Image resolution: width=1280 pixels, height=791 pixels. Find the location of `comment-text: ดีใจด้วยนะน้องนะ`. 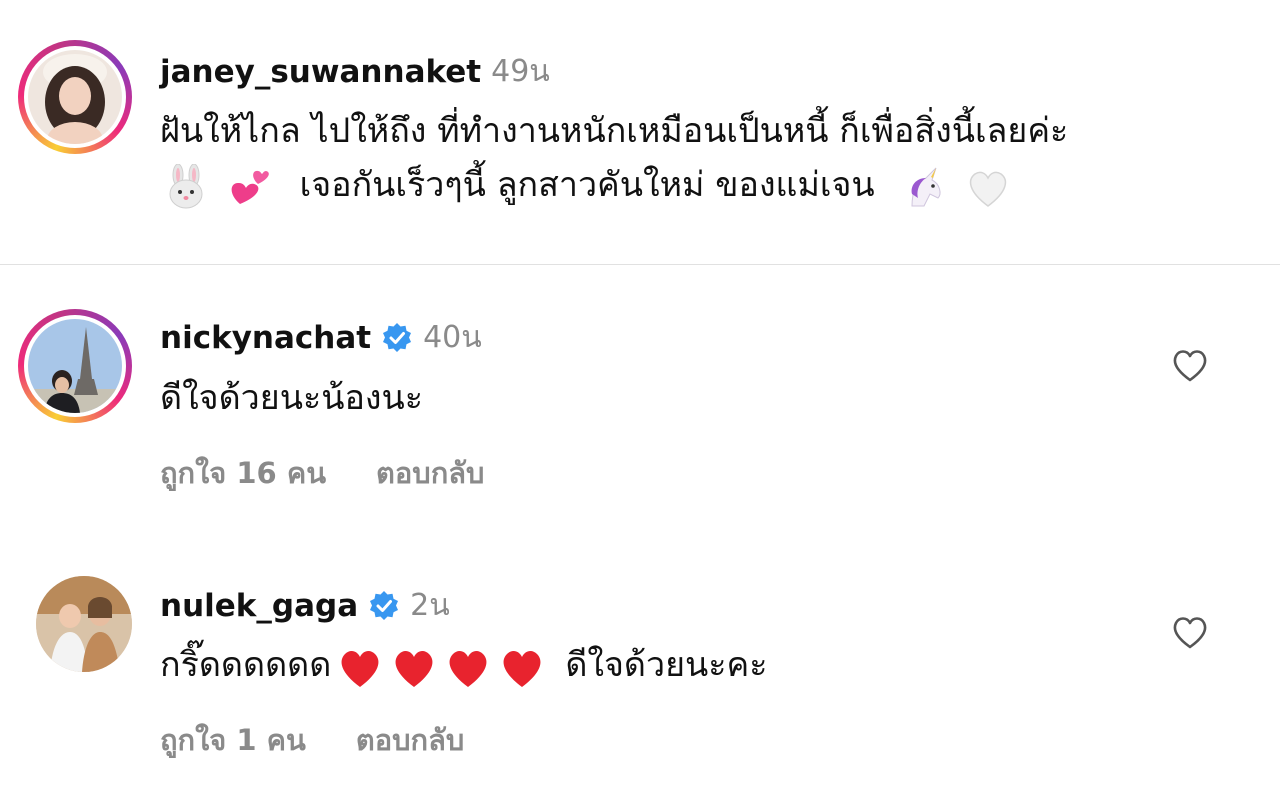

comment-text: ดีใจด้วยนะน้องนะ is located at coordinates (291, 398).